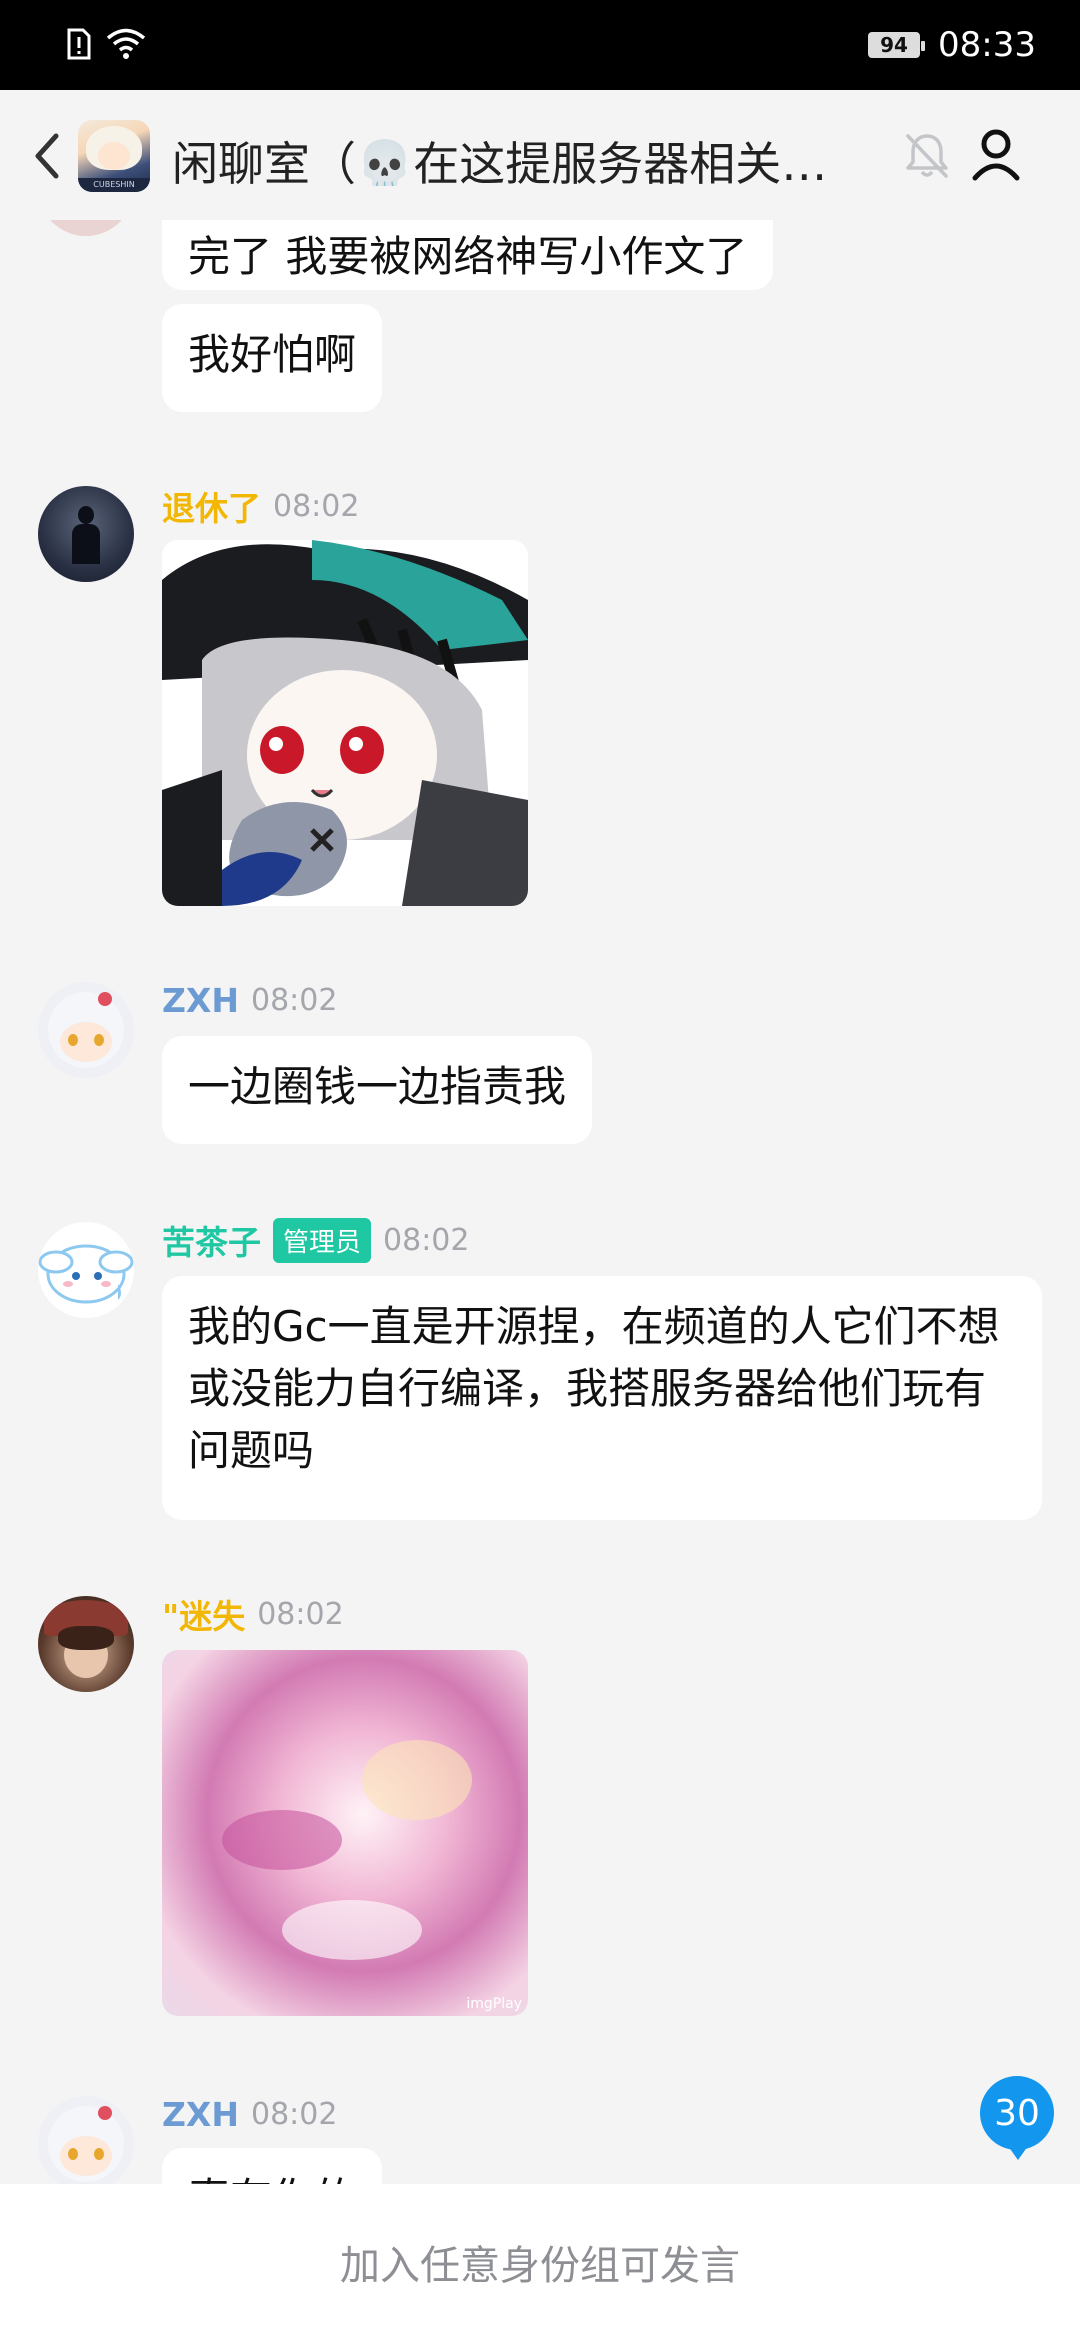 The width and height of the screenshot is (1080, 2340). I want to click on status-left-icons, so click(106, 44).